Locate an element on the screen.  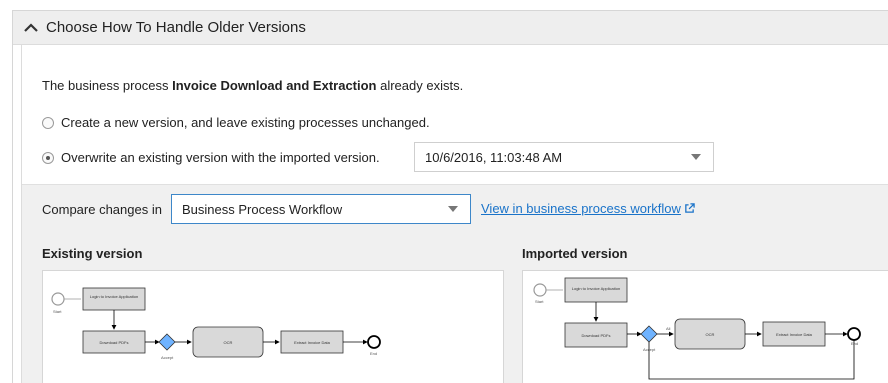
view-workflow-link: View in business process workflow is located at coordinates (588, 208).